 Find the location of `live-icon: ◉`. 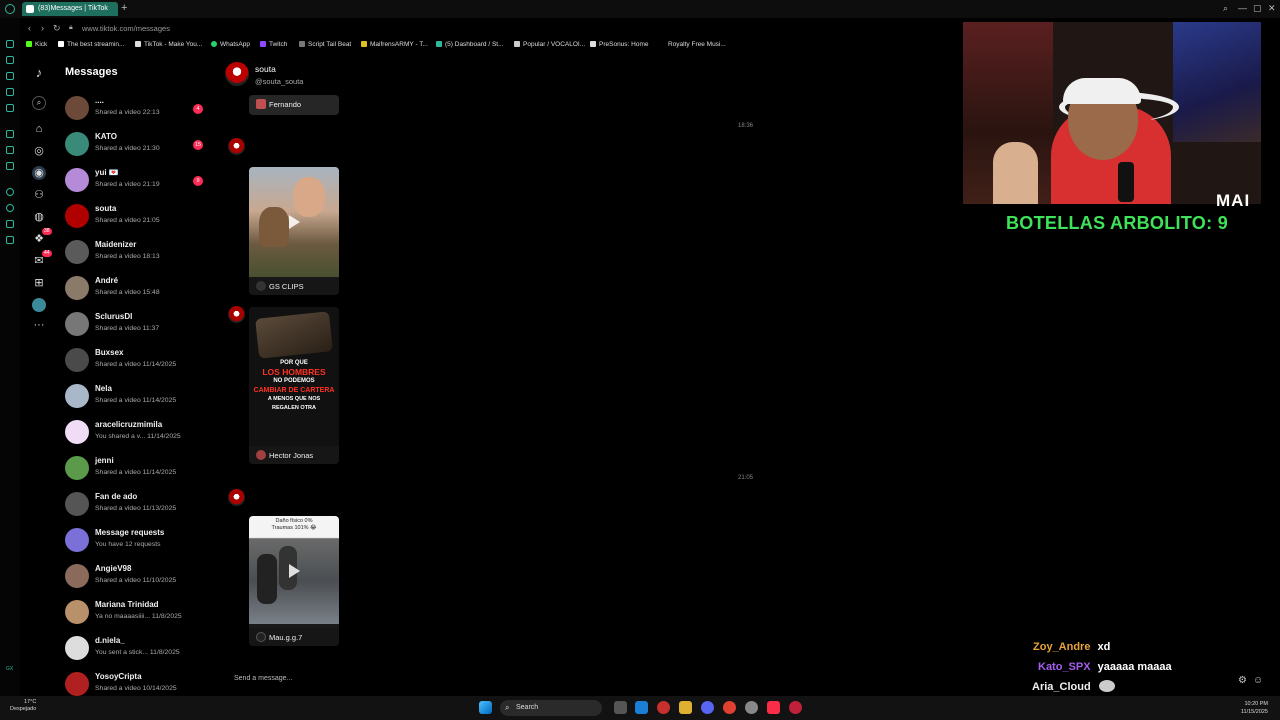

live-icon: ◉ is located at coordinates (39, 173).